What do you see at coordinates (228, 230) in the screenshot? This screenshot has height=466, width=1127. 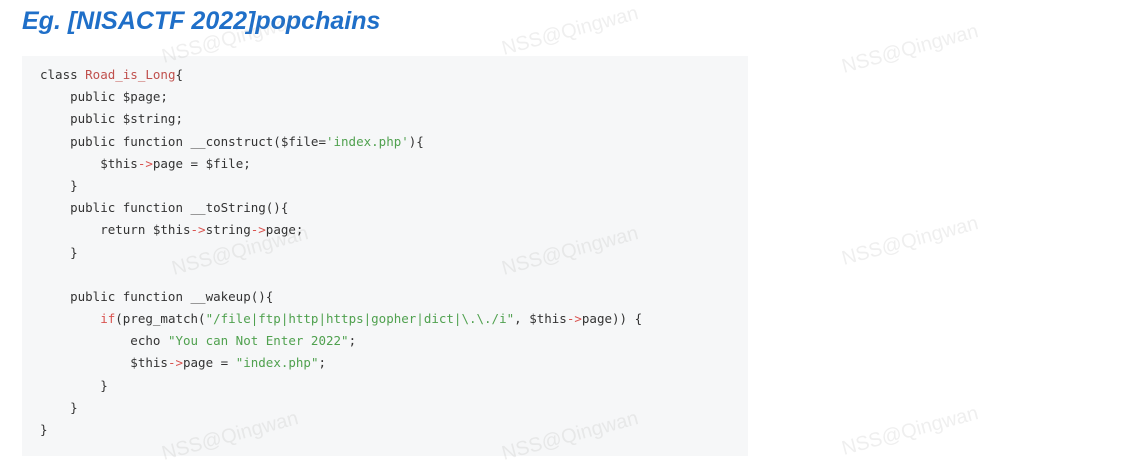 I see `code-text: string` at bounding box center [228, 230].